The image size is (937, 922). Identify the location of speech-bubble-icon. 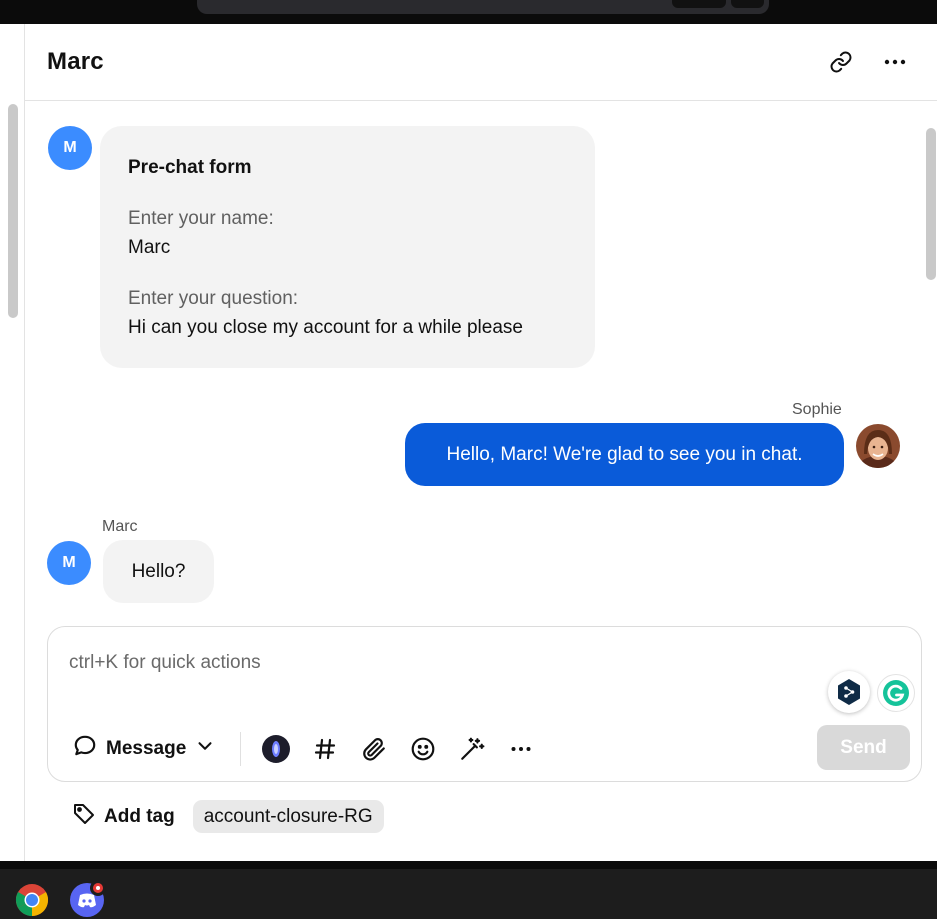
(85, 749).